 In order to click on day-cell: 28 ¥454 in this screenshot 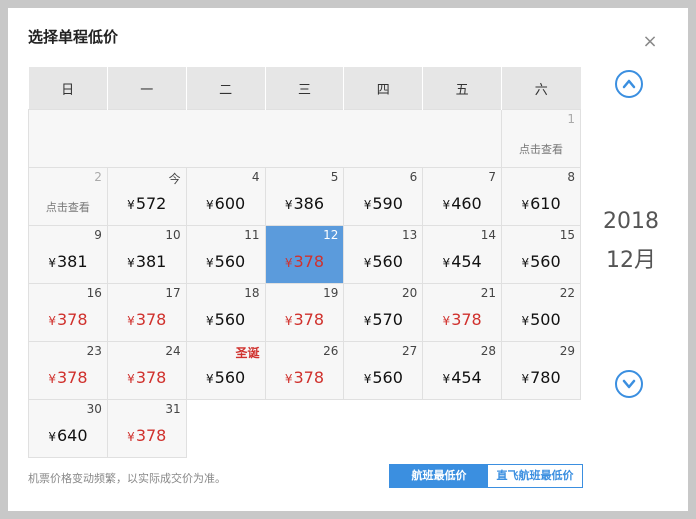, I will do `click(462, 370)`.